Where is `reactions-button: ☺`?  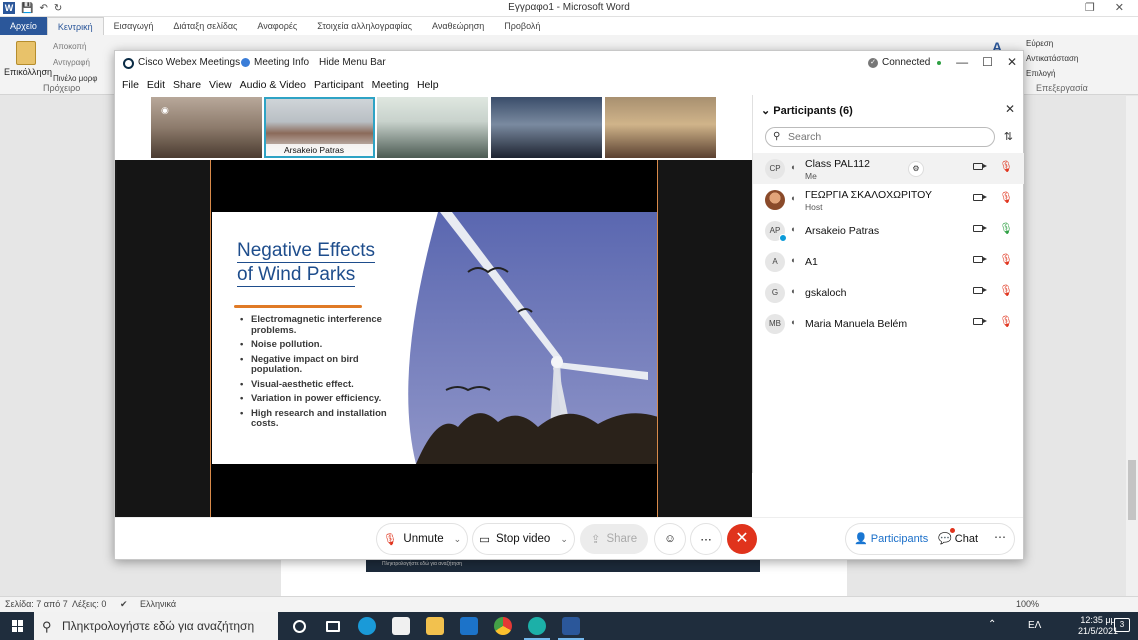 reactions-button: ☺ is located at coordinates (670, 539).